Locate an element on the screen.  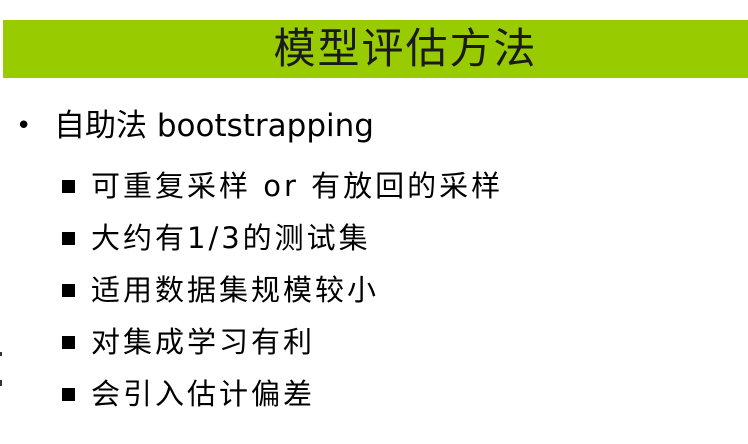
sub-bullet-text: 会引入估计偏差 is located at coordinates (203, 394).